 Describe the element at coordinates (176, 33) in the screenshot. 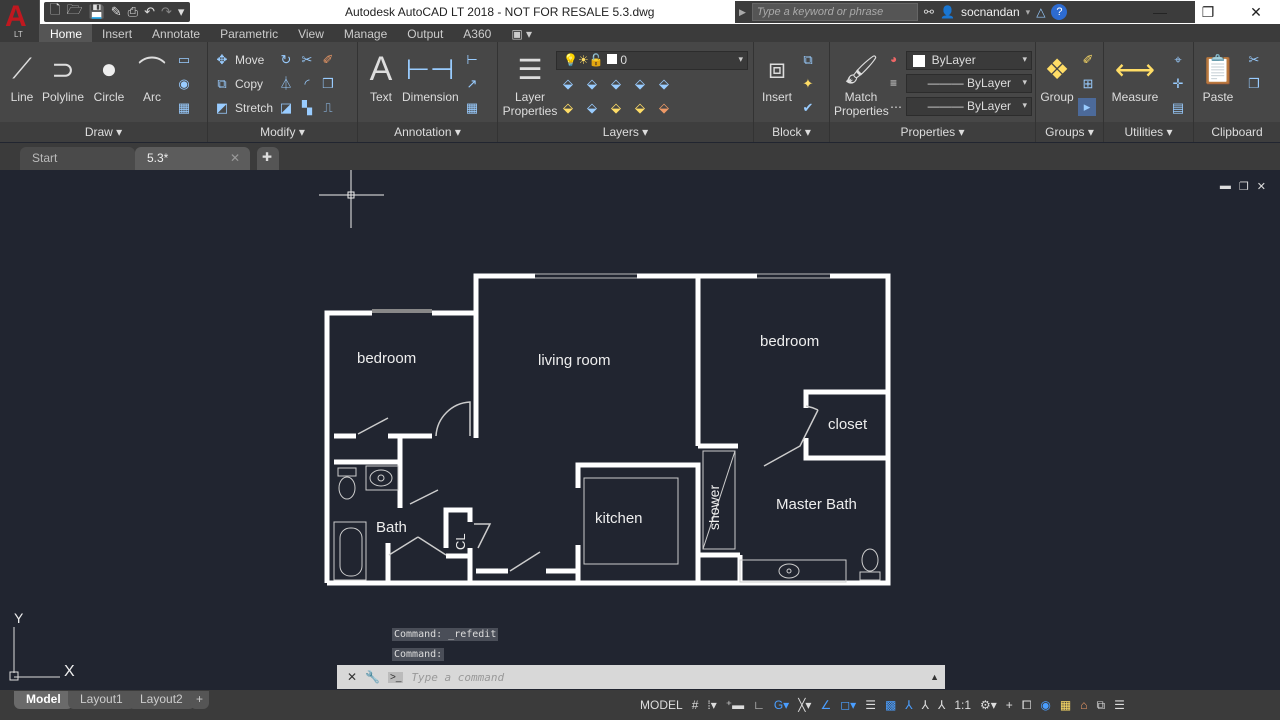

I see `tab-annotate: Annotate` at that location.